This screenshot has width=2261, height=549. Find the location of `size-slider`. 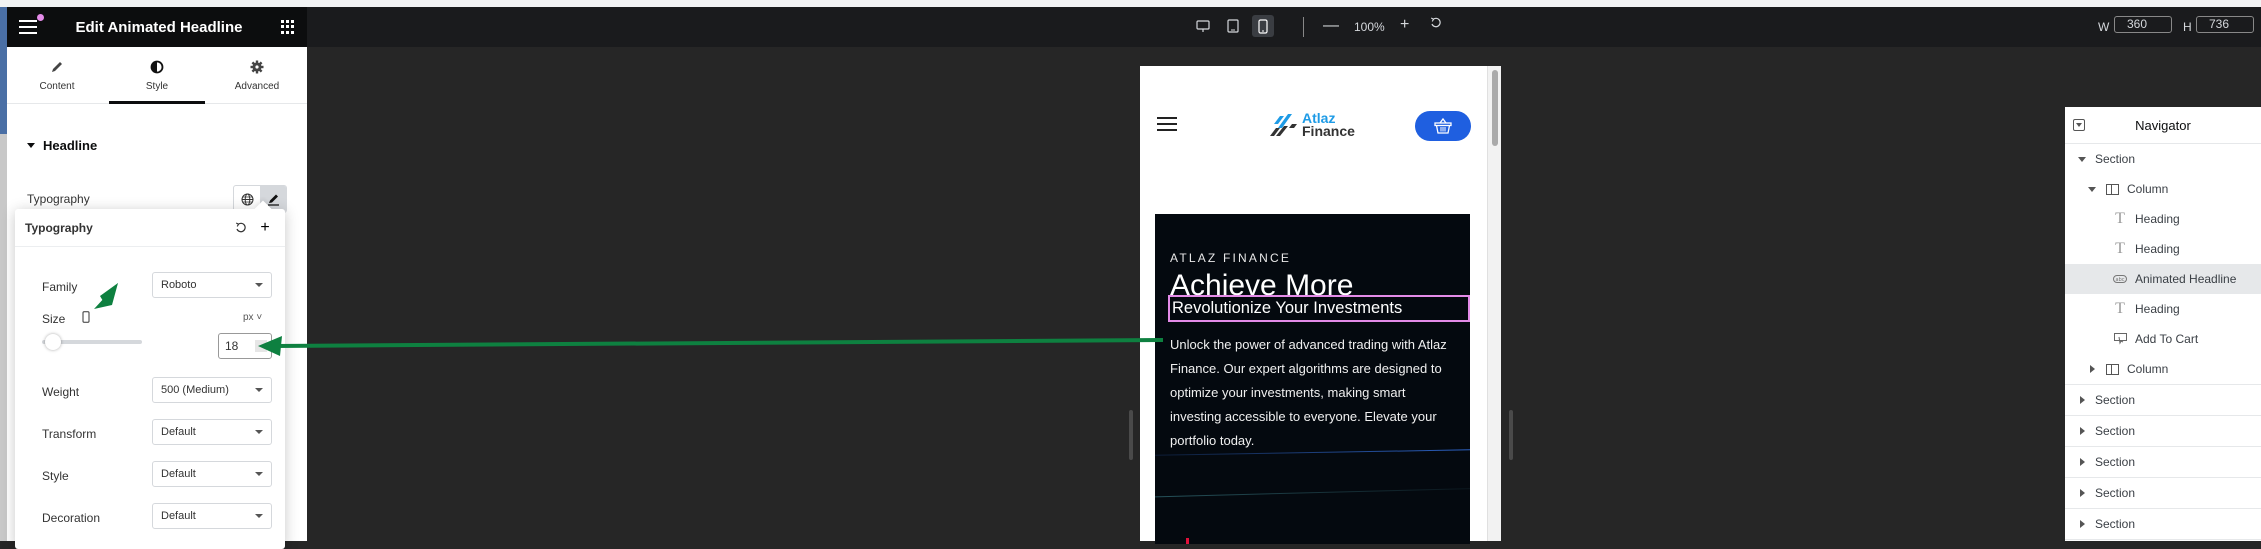

size-slider is located at coordinates (92, 342).